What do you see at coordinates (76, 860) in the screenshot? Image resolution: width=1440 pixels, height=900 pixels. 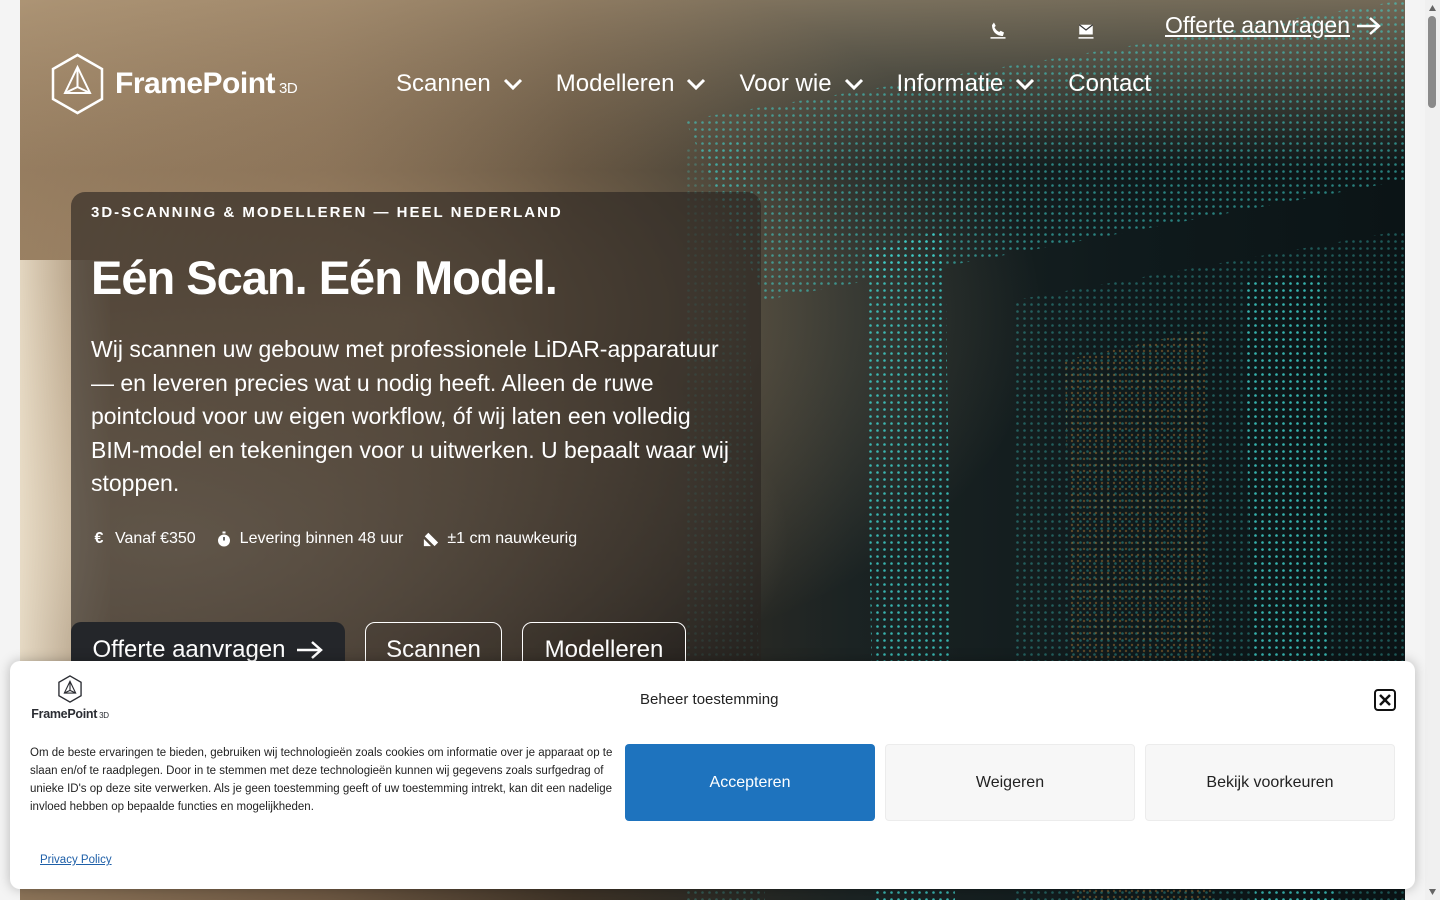 I see `privacy-policy-link: Privacy Policy` at bounding box center [76, 860].